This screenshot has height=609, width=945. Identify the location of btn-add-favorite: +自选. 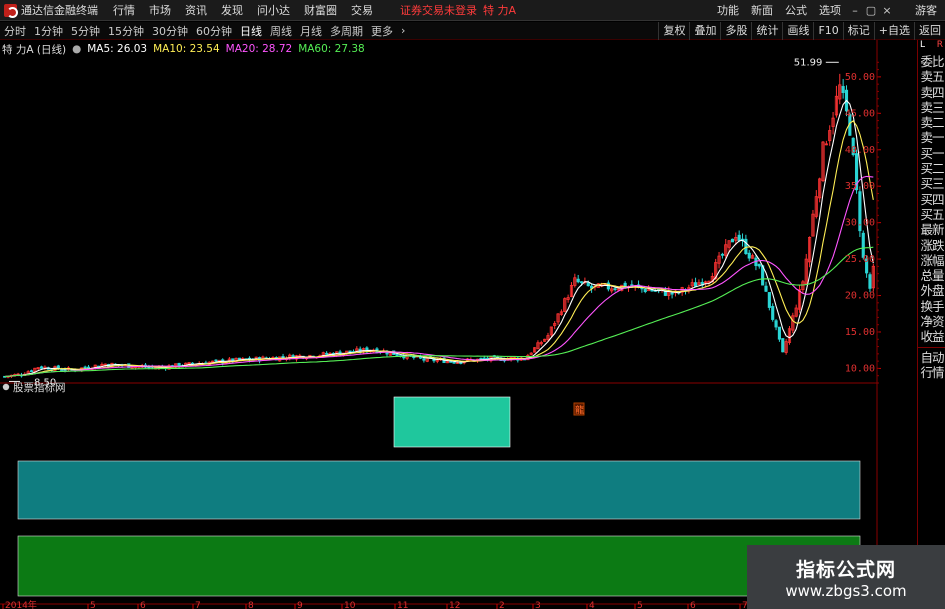
(893, 30).